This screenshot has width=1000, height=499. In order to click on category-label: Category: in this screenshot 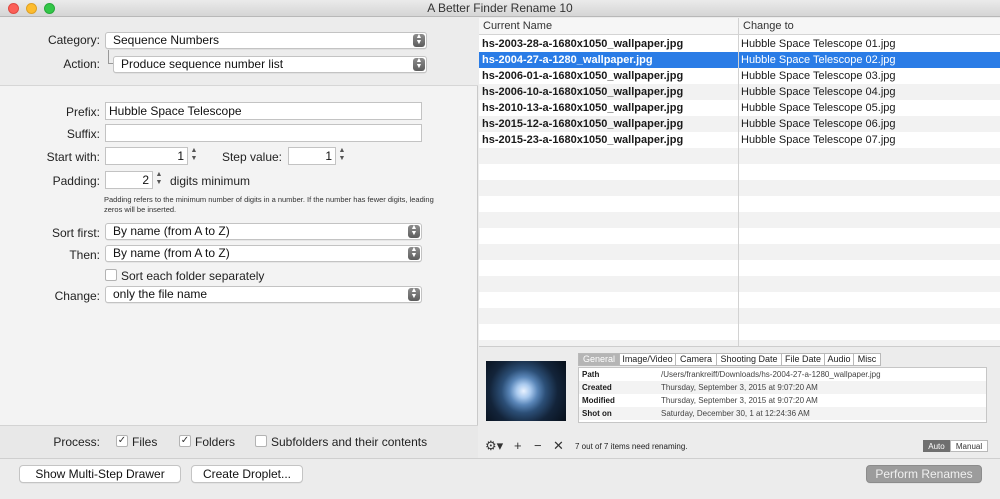, I will do `click(73, 40)`.